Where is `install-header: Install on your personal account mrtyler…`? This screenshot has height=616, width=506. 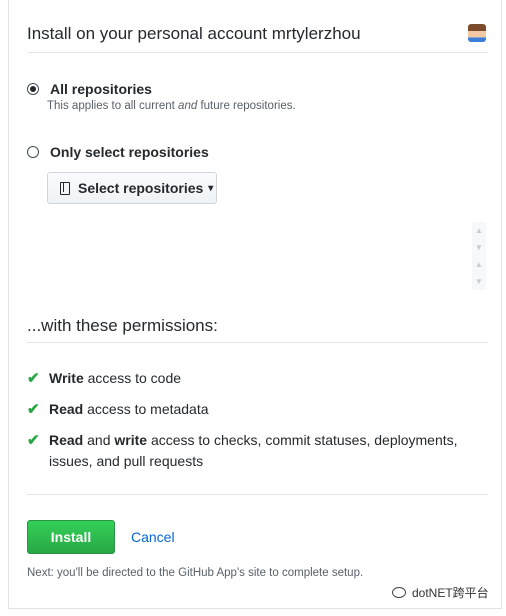
install-header: Install on your personal account mrtyler… is located at coordinates (257, 37).